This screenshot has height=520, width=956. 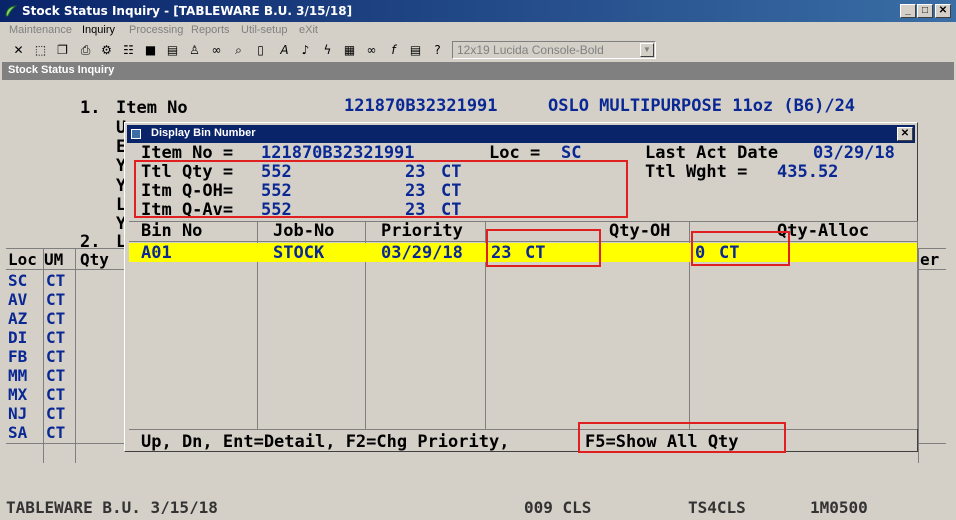 I want to click on annotation-box-f5, so click(x=682, y=437).